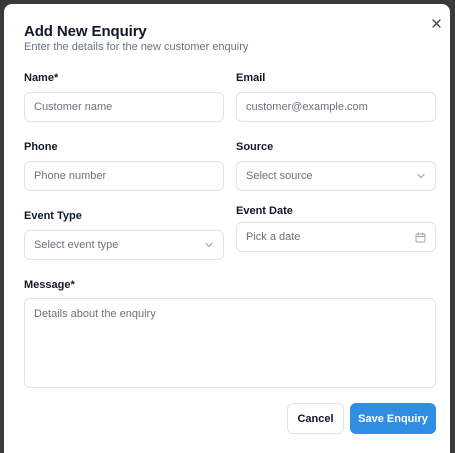 The width and height of the screenshot is (455, 453). Describe the element at coordinates (85, 31) in the screenshot. I see `dialog-title: Add New Enquiry` at that location.